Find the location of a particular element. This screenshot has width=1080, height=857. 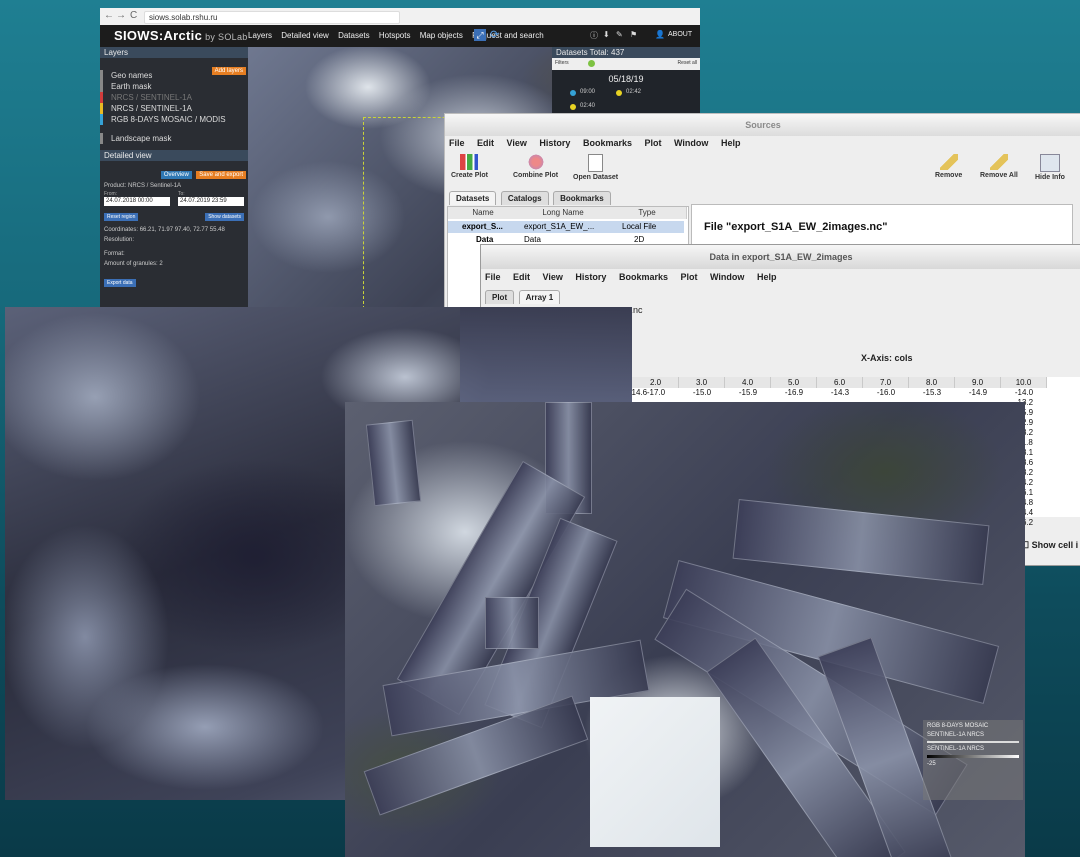

layer-nrcs-sentinel-b: NRCS / SENTINEL-1A is located at coordinates (174, 108).